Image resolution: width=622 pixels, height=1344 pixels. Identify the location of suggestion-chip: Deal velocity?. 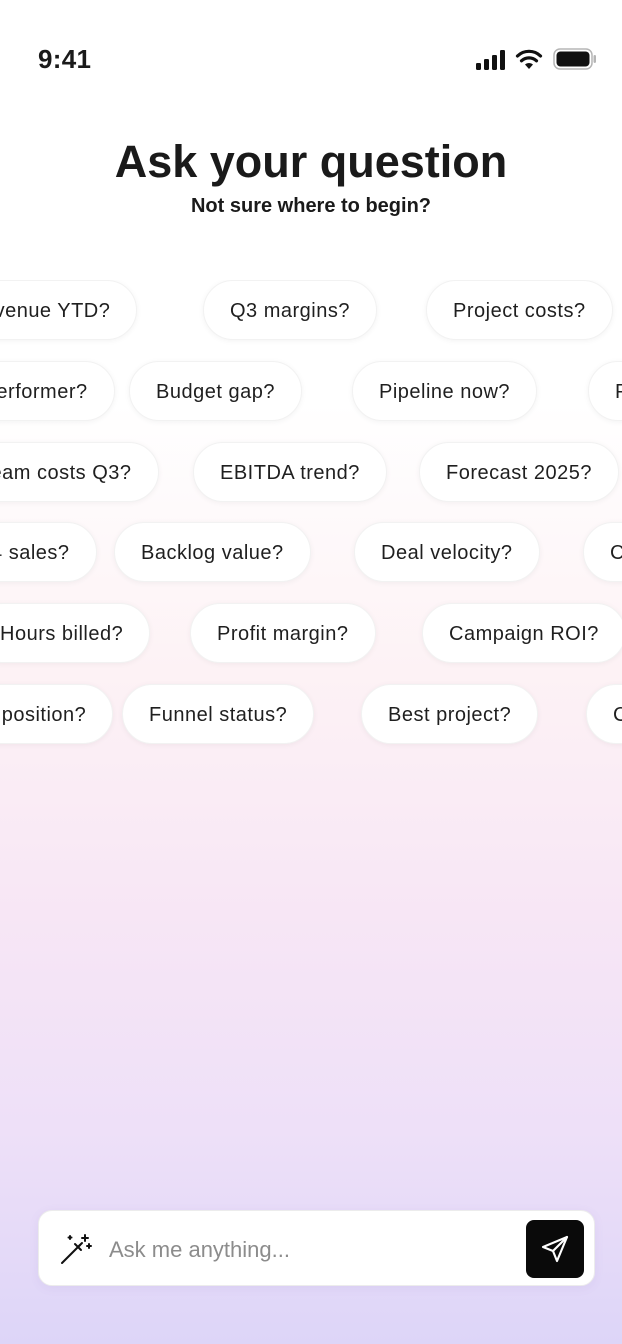
(447, 552).